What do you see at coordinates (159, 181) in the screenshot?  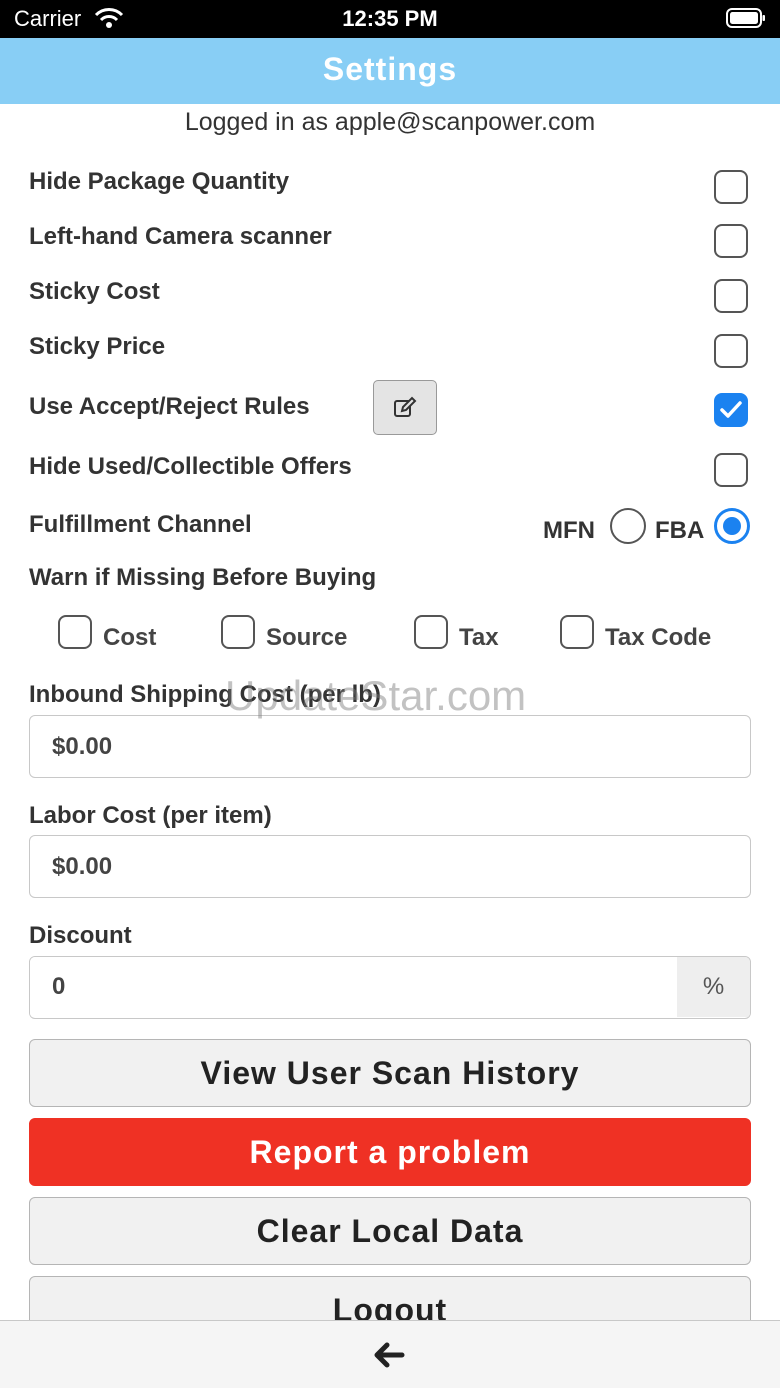 I see `hide-package-quantity-label: Hide Package Quantity` at bounding box center [159, 181].